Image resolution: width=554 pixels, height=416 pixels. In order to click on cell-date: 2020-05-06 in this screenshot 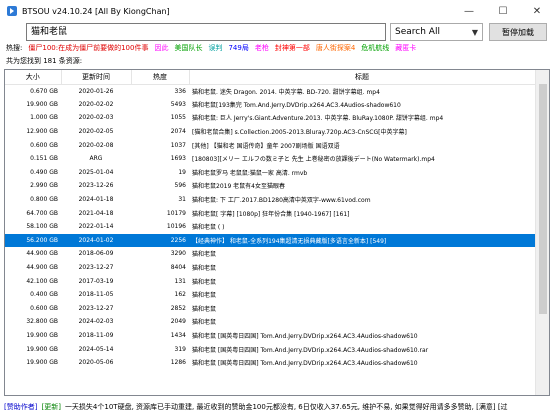, I will do `click(96, 363)`.